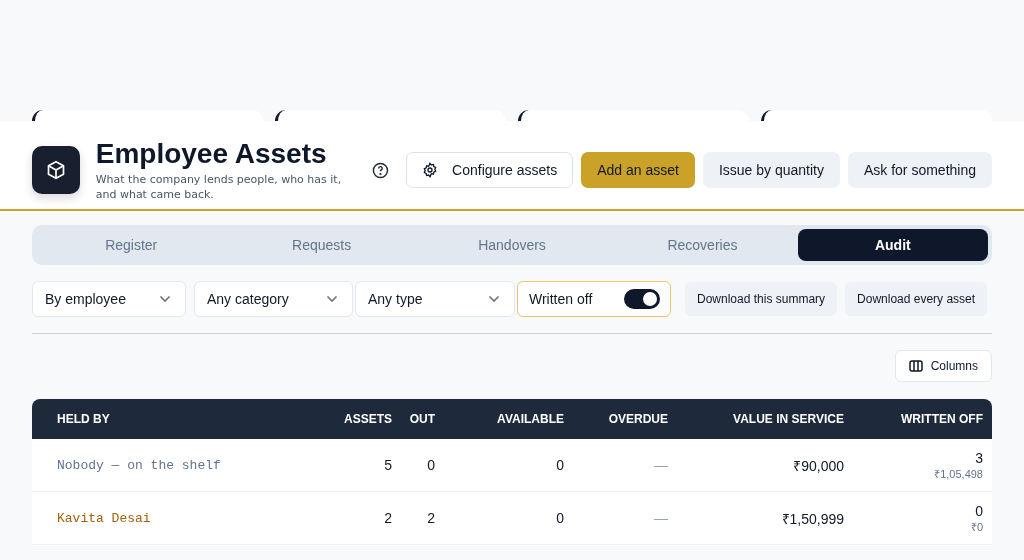 The width and height of the screenshot is (1024, 560). I want to click on table-cell-text: Nobody — on the shelf, so click(139, 465).